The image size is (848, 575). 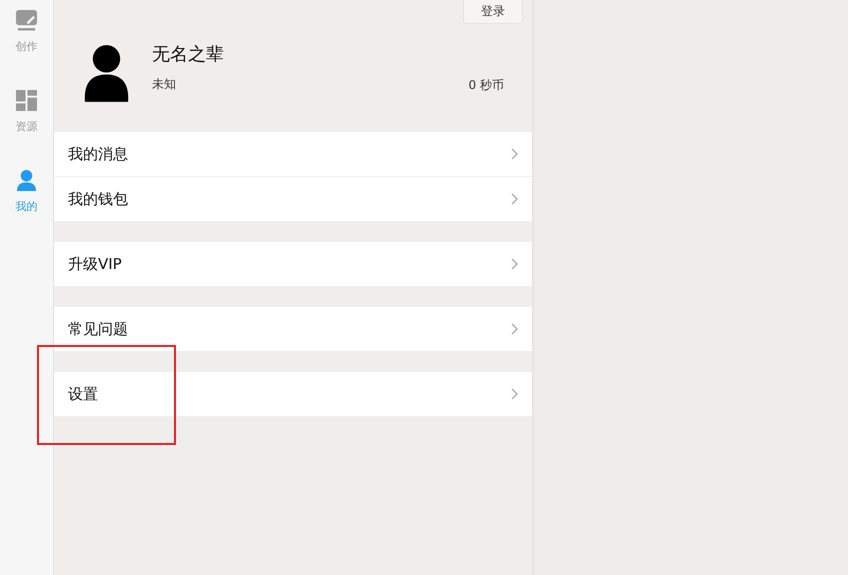 What do you see at coordinates (486, 85) in the screenshot?
I see `coin-balance: 0 秒币` at bounding box center [486, 85].